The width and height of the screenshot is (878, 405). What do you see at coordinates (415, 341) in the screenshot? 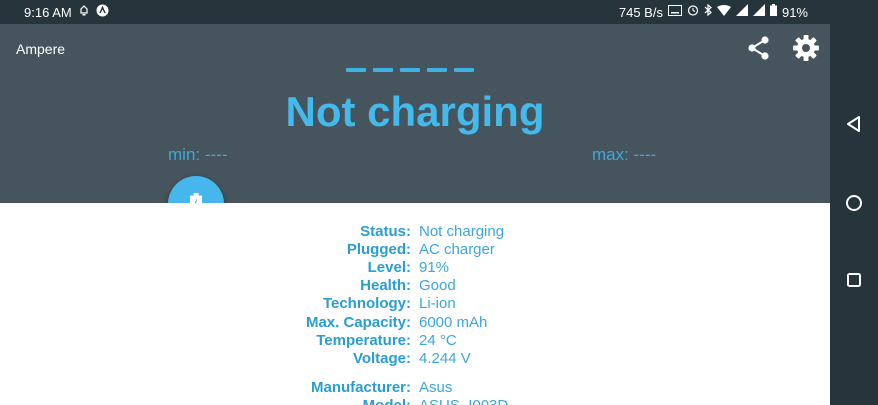
I see `info-row-temperature: Temperature: 24 °C` at bounding box center [415, 341].